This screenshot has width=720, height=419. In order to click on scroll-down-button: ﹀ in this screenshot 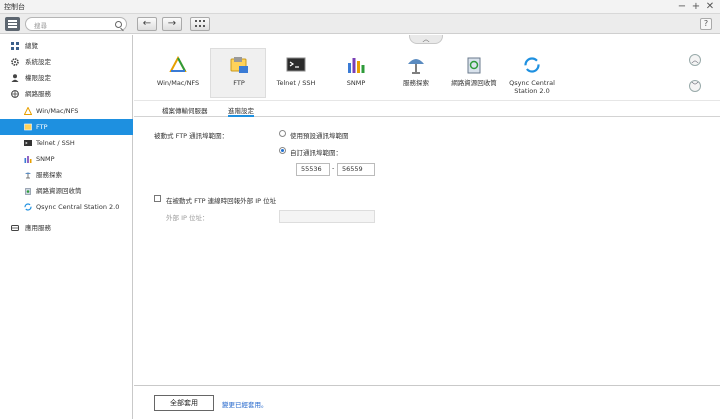, I will do `click(695, 86)`.